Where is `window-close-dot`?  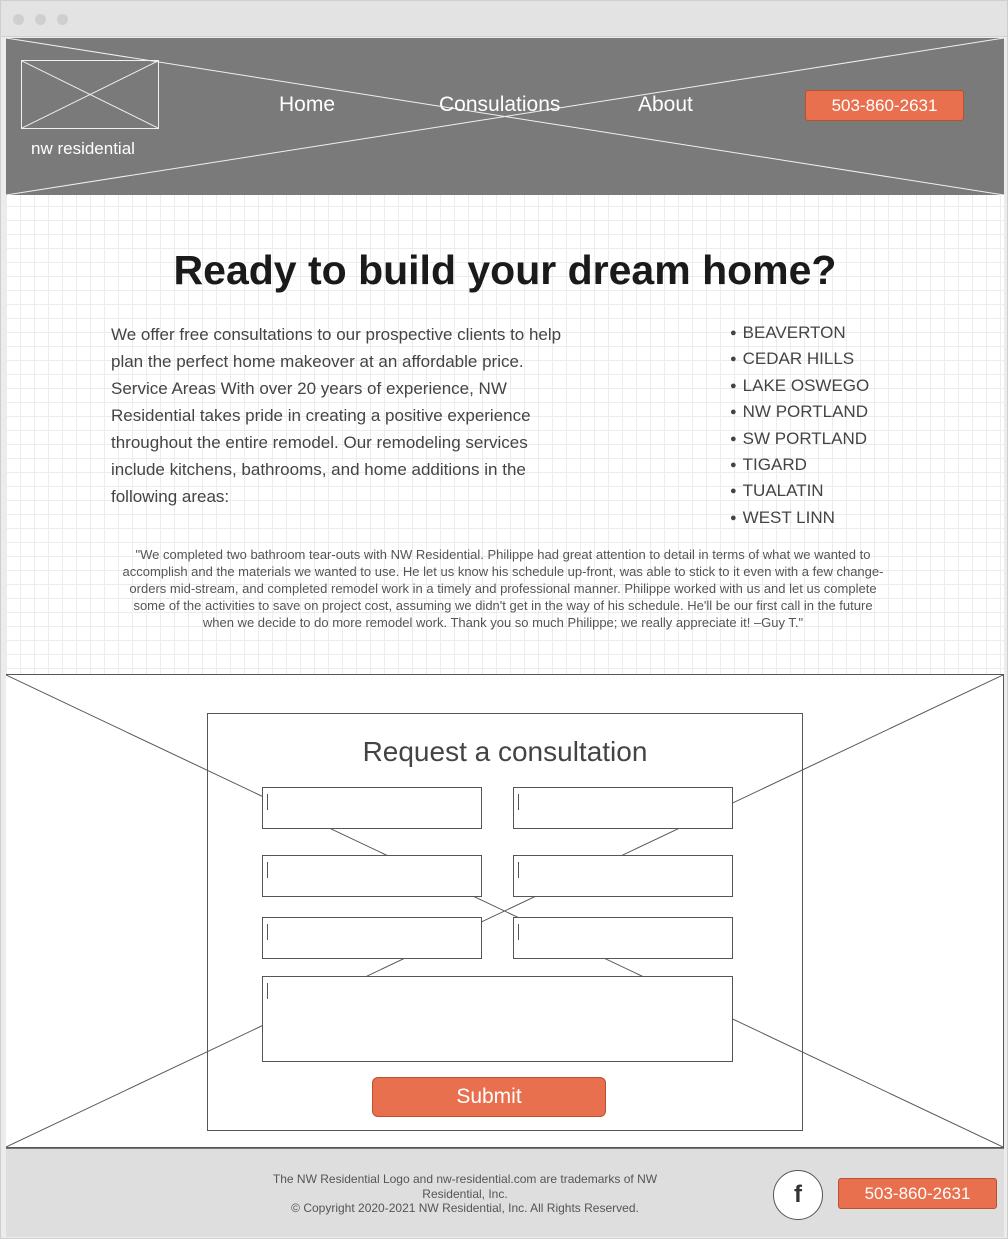
window-close-dot is located at coordinates (18, 19).